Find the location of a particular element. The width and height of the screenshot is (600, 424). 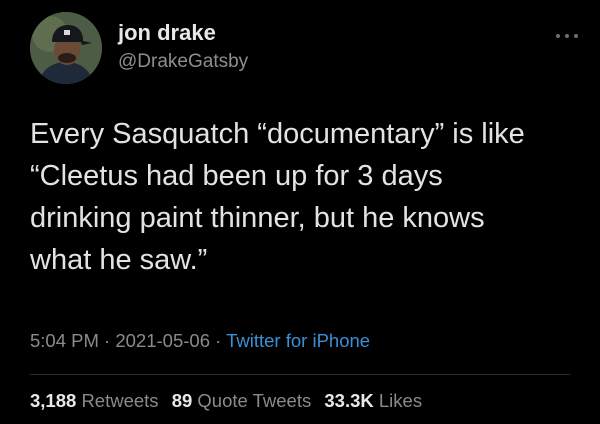

retweets-label: Retweets is located at coordinates (120, 400).